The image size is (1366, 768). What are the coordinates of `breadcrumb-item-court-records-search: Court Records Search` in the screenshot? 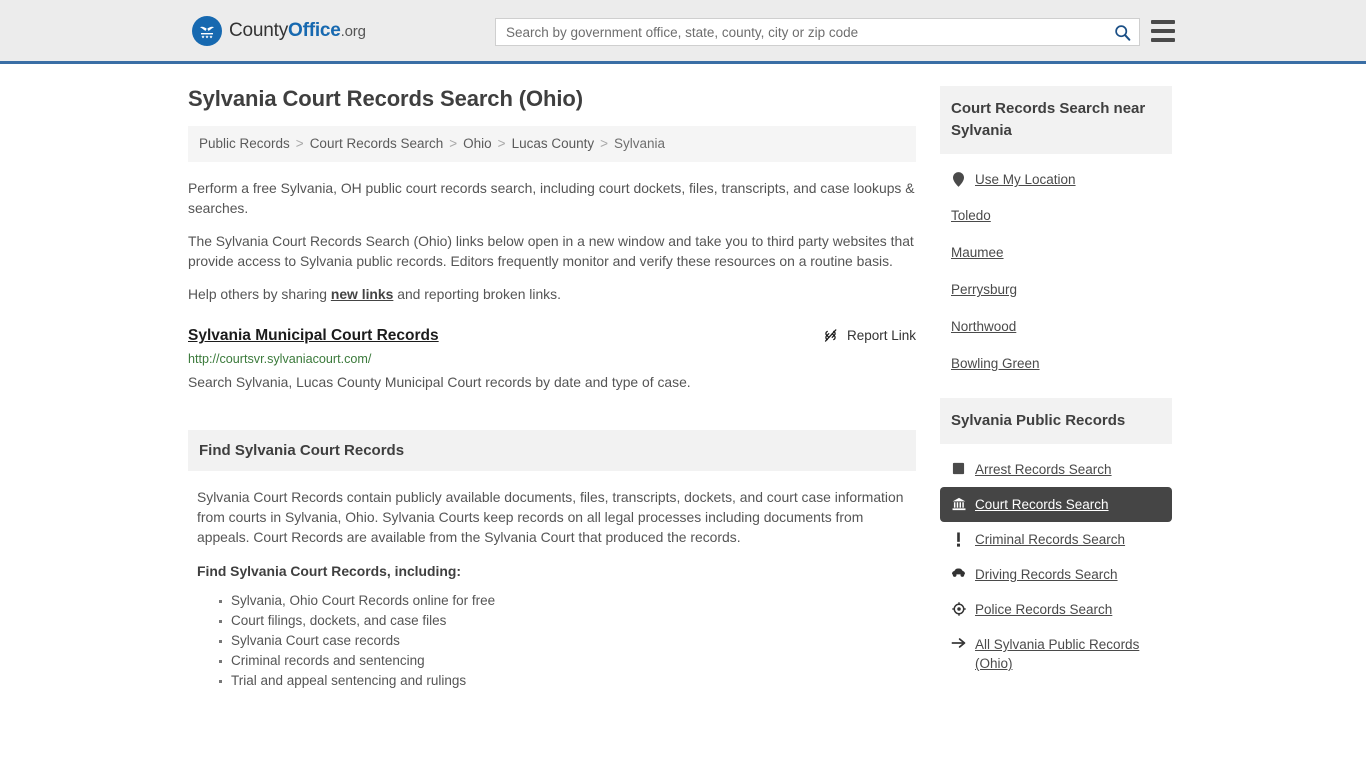 It's located at (377, 143).